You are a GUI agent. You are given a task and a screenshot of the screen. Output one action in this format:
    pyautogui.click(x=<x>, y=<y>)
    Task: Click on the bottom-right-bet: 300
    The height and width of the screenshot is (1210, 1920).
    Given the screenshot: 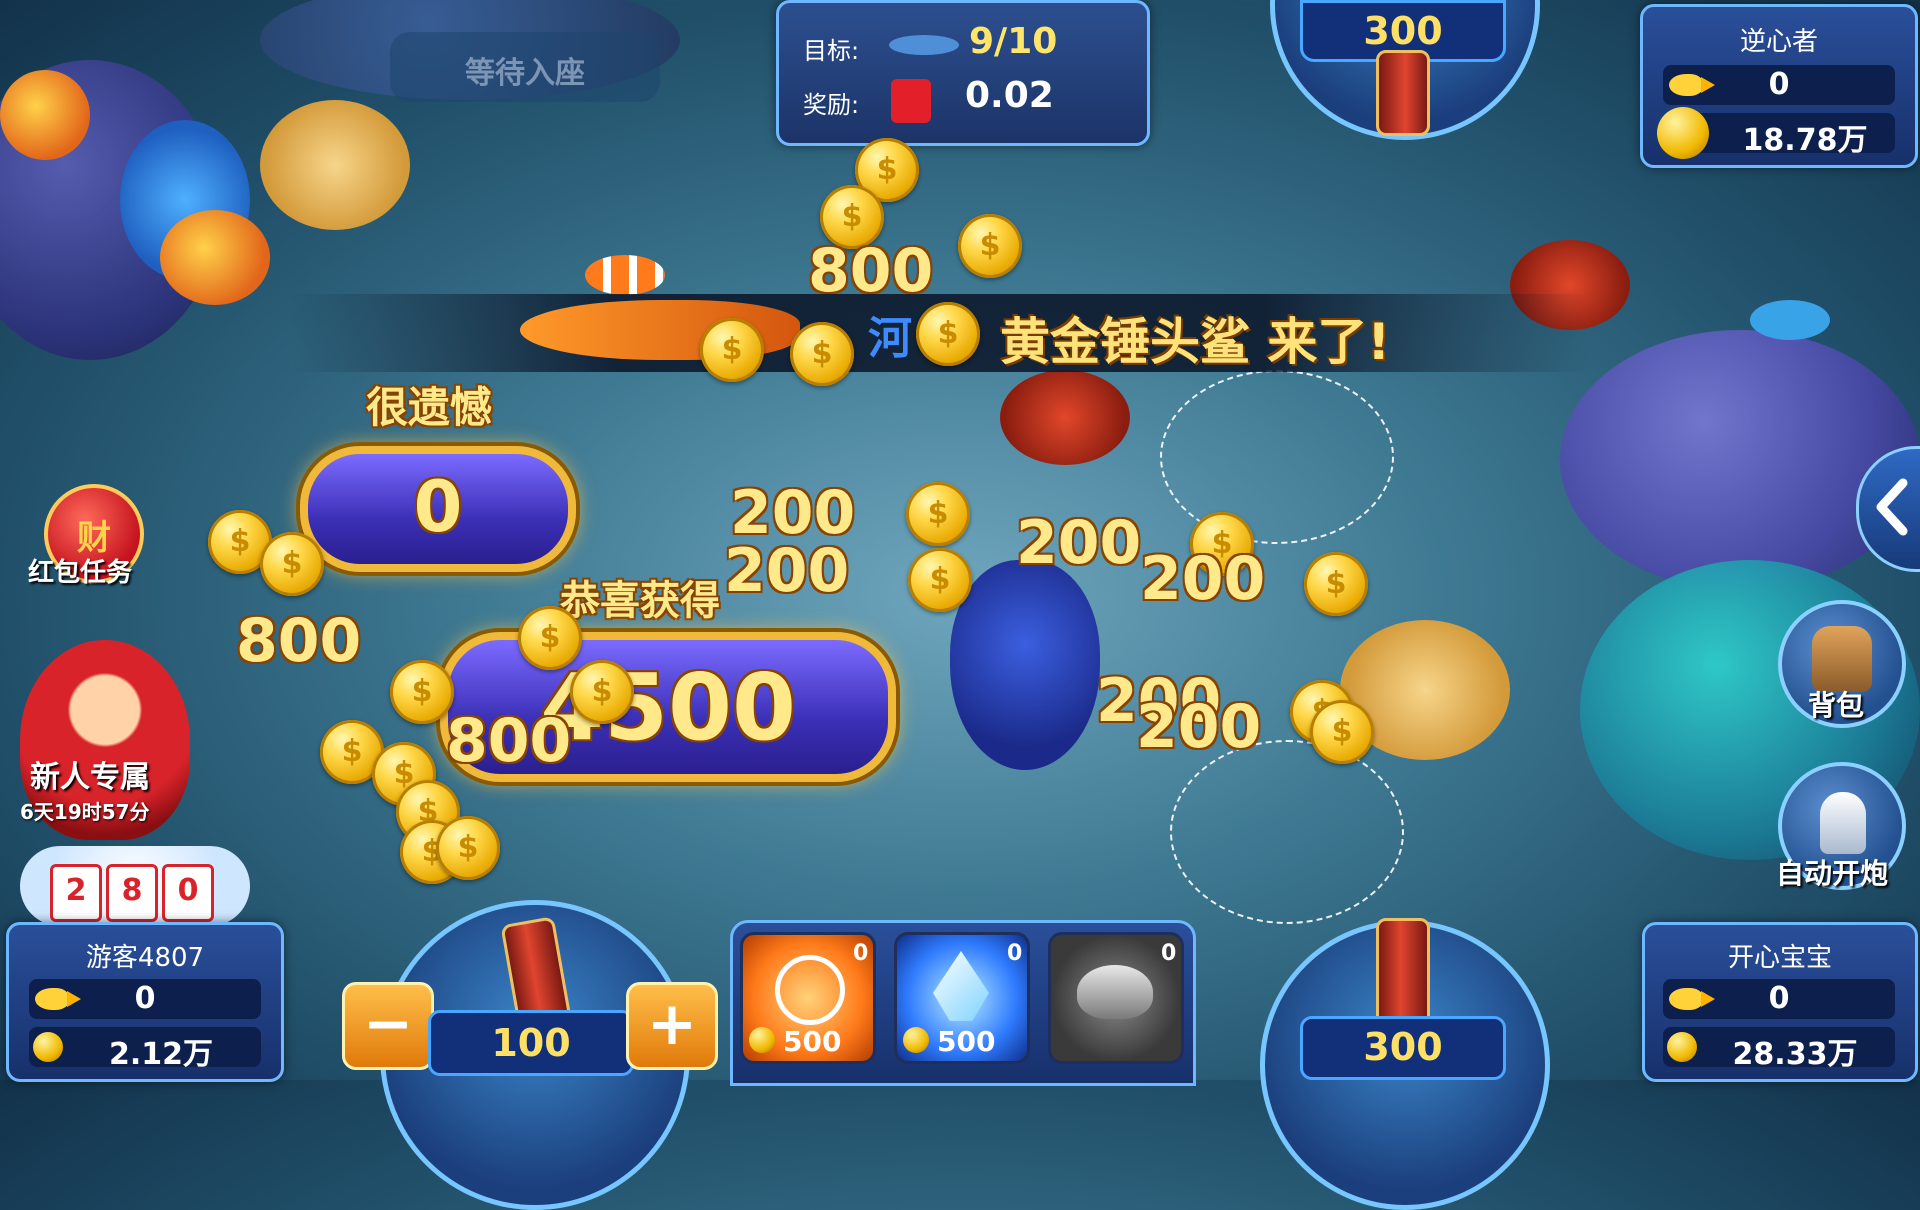 What is the action you would take?
    pyautogui.click(x=1403, y=1047)
    